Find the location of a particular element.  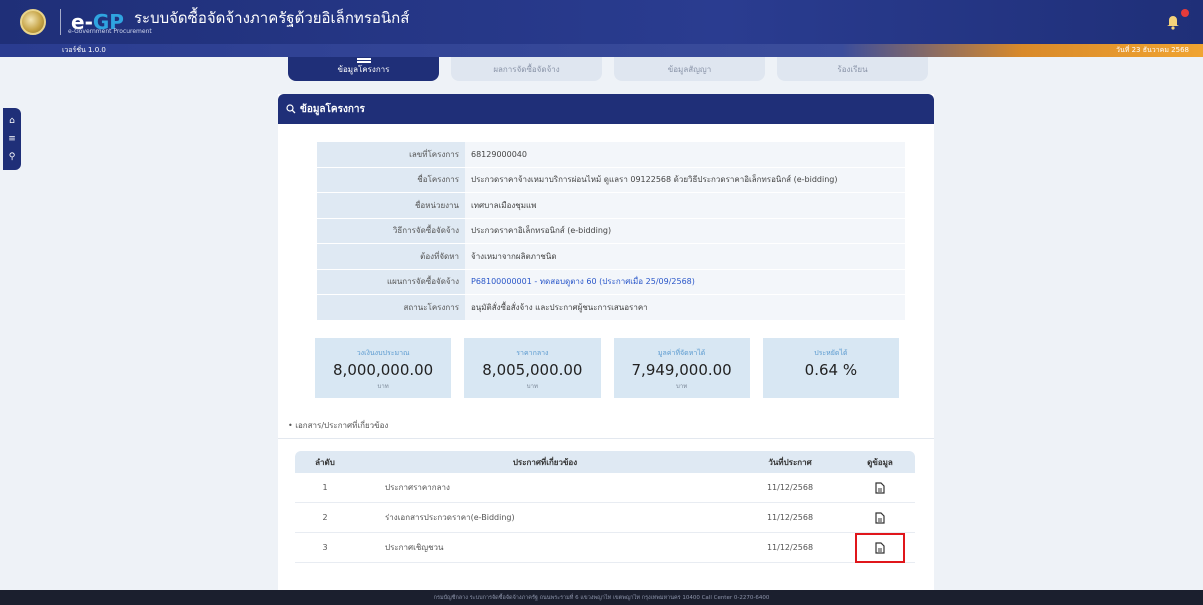

card-value: 0.64 % is located at coordinates (831, 369).